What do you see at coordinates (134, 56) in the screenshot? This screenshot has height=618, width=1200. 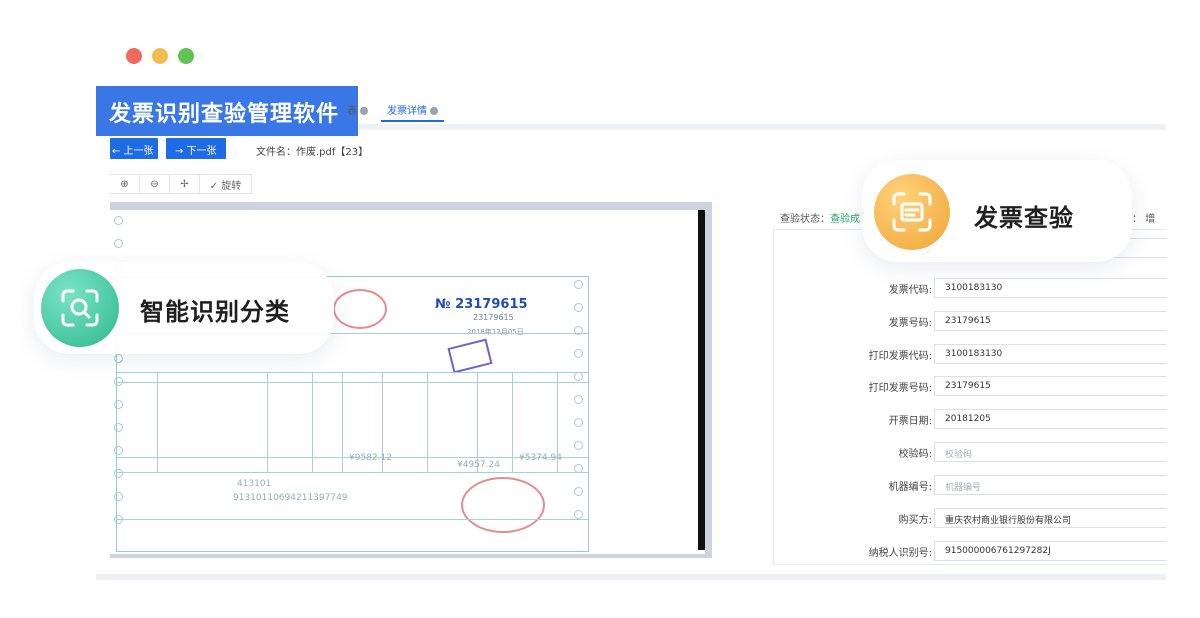 I see `close-dot` at bounding box center [134, 56].